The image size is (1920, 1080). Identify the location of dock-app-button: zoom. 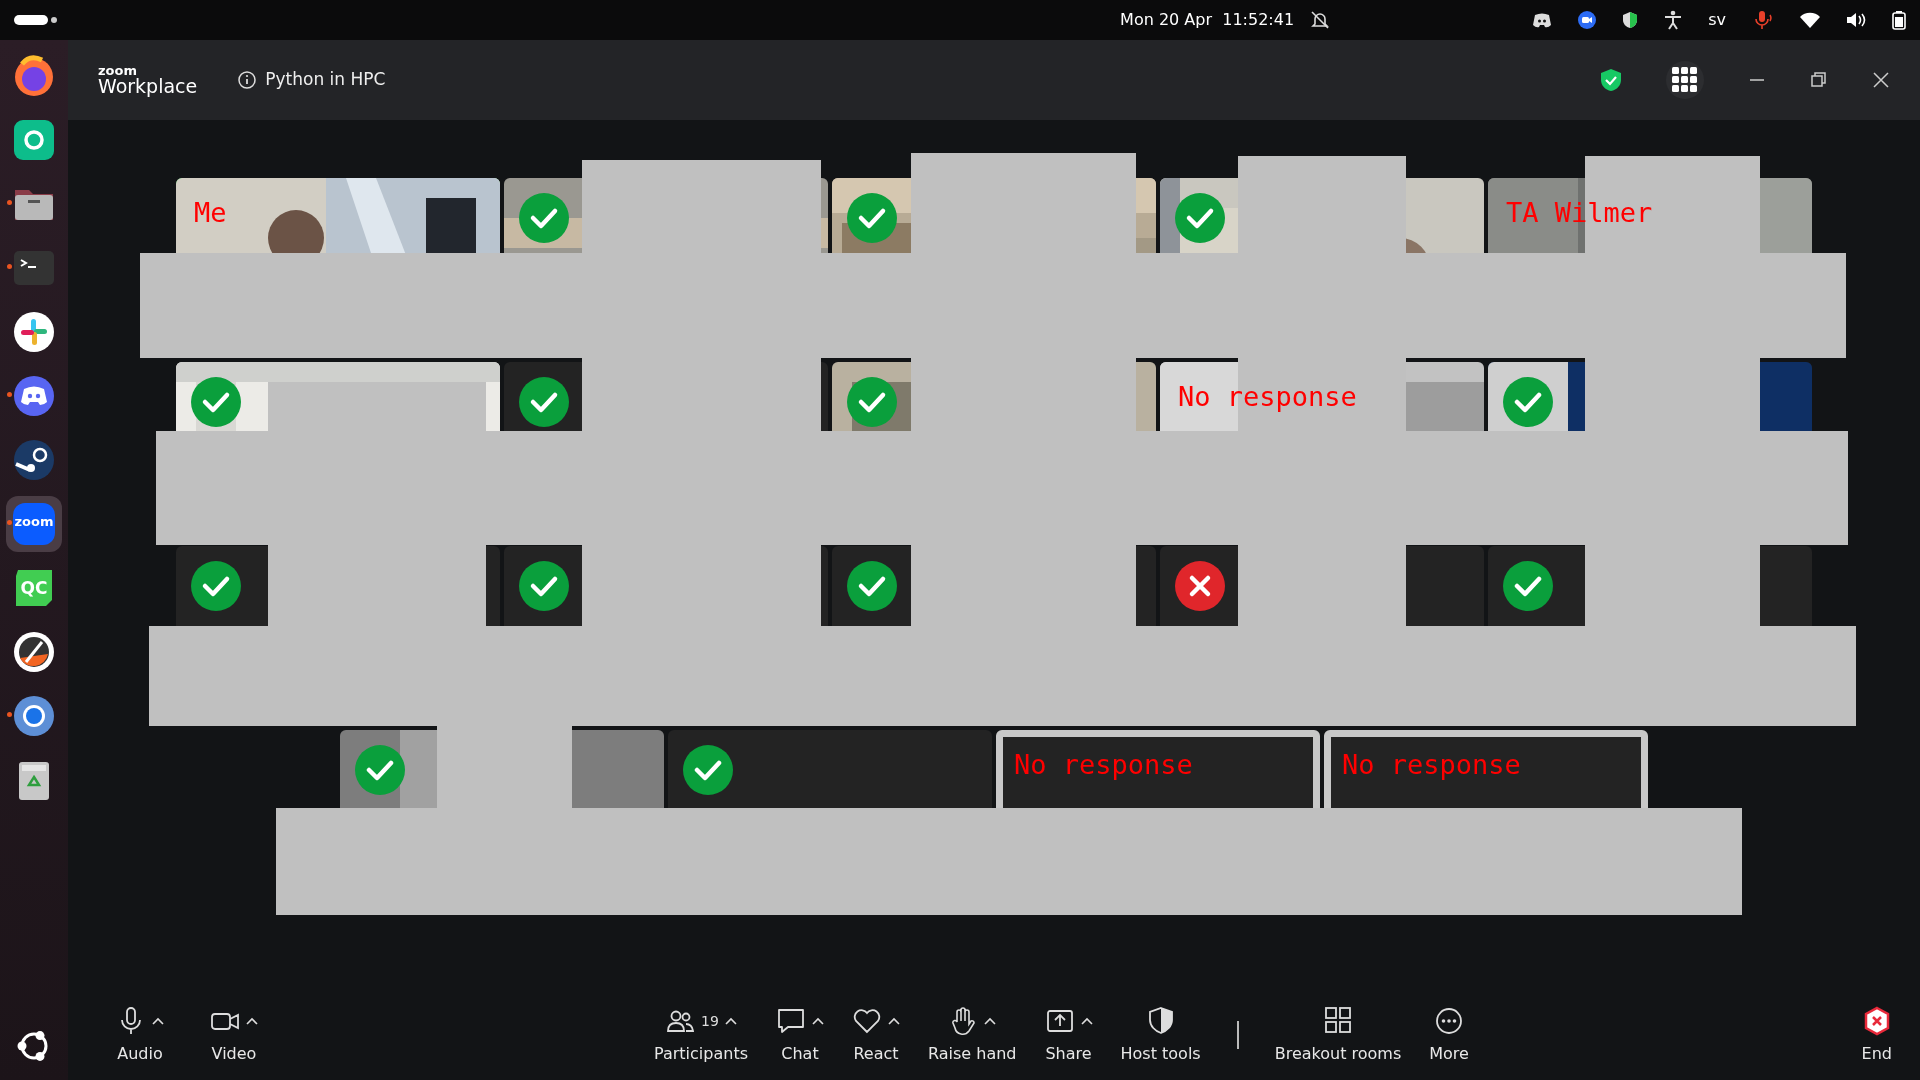
(34, 524).